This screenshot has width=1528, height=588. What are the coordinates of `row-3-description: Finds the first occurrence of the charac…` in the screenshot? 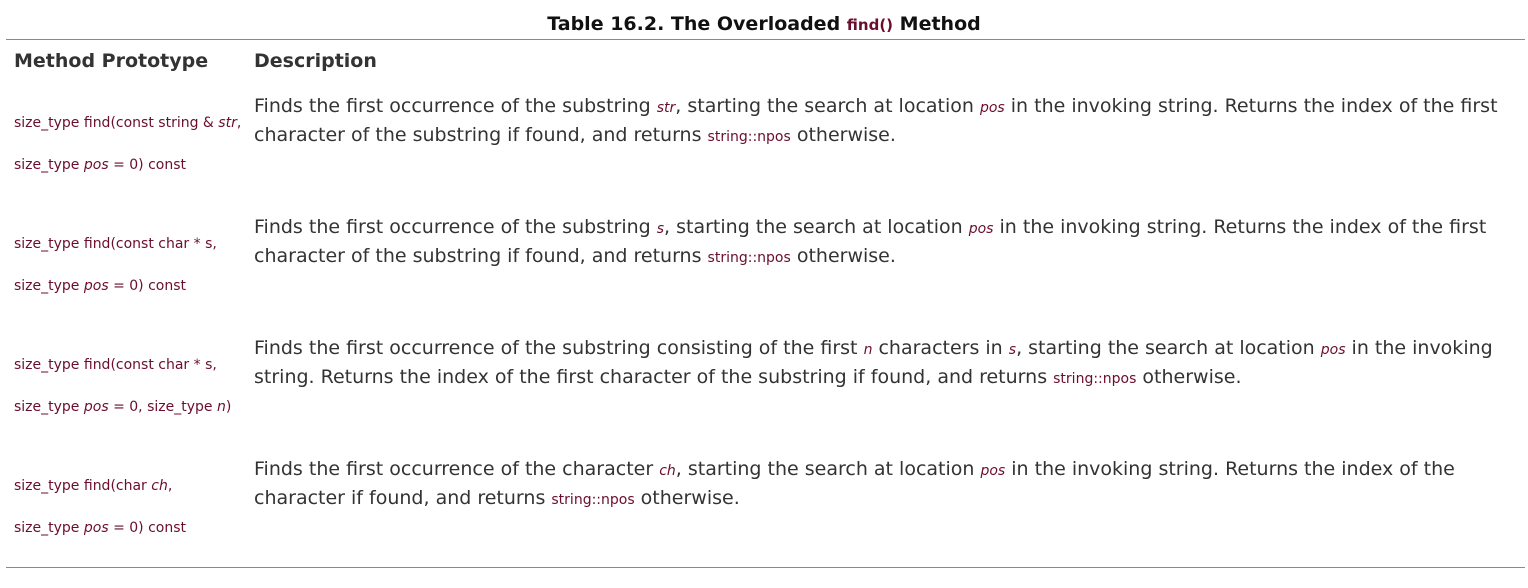 It's located at (885, 485).